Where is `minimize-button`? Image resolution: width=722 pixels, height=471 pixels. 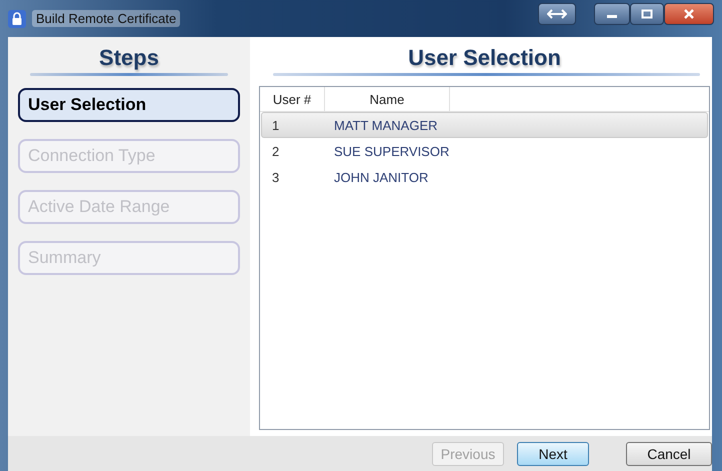 minimize-button is located at coordinates (612, 13).